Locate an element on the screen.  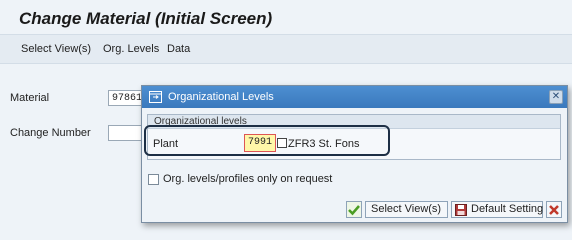
menu-data: Data is located at coordinates (178, 49).